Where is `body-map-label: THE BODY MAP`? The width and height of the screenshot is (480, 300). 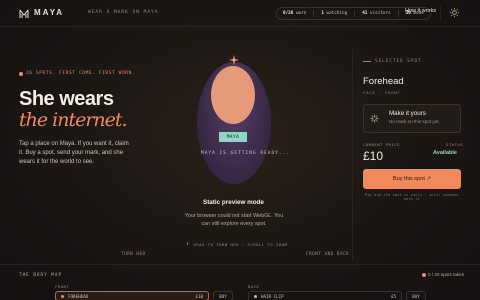 body-map-label: THE BODY MAP is located at coordinates (41, 275).